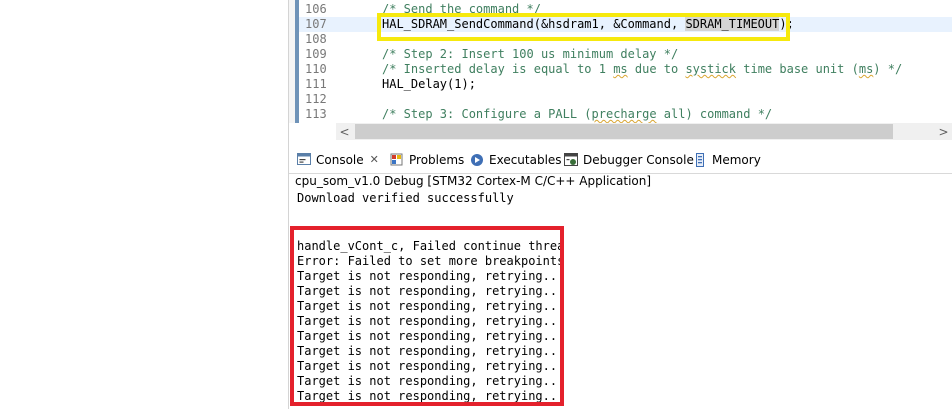  I want to click on code-fragment: time base unit (, so click(797, 69).